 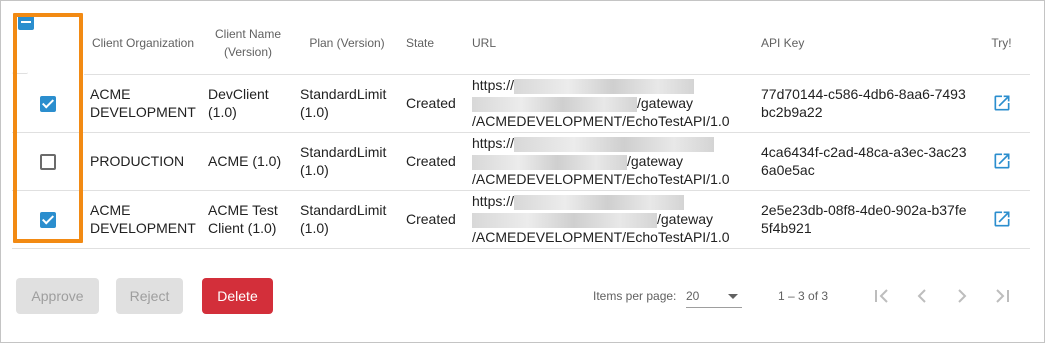 I want to click on items-per-page-label: Items per page:, so click(x=635, y=296).